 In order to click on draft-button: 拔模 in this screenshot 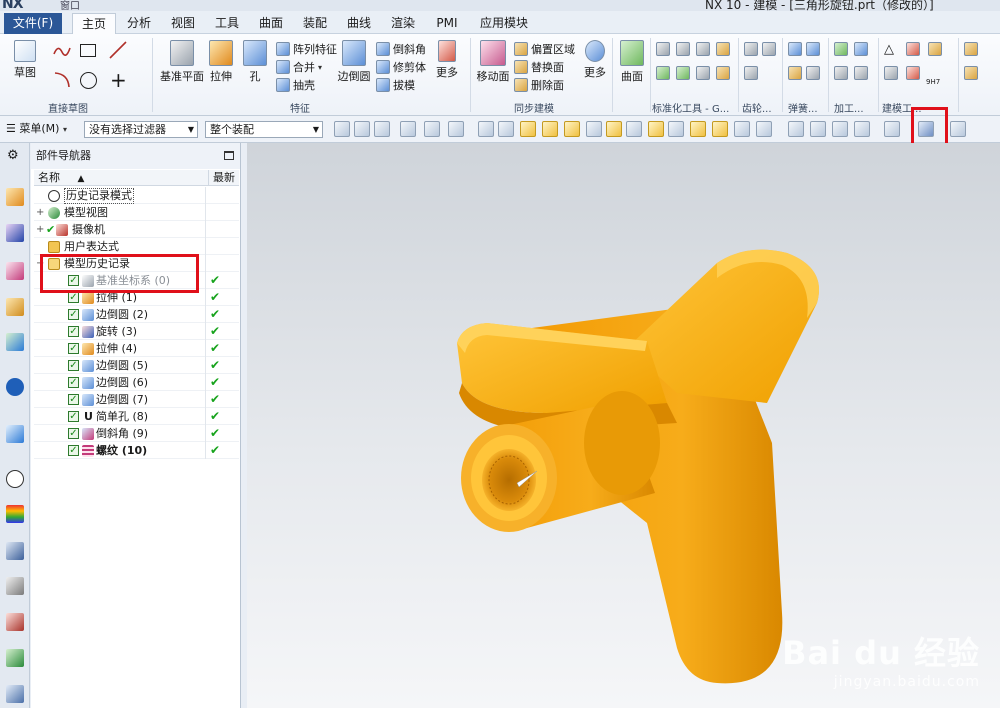, I will do `click(395, 85)`.